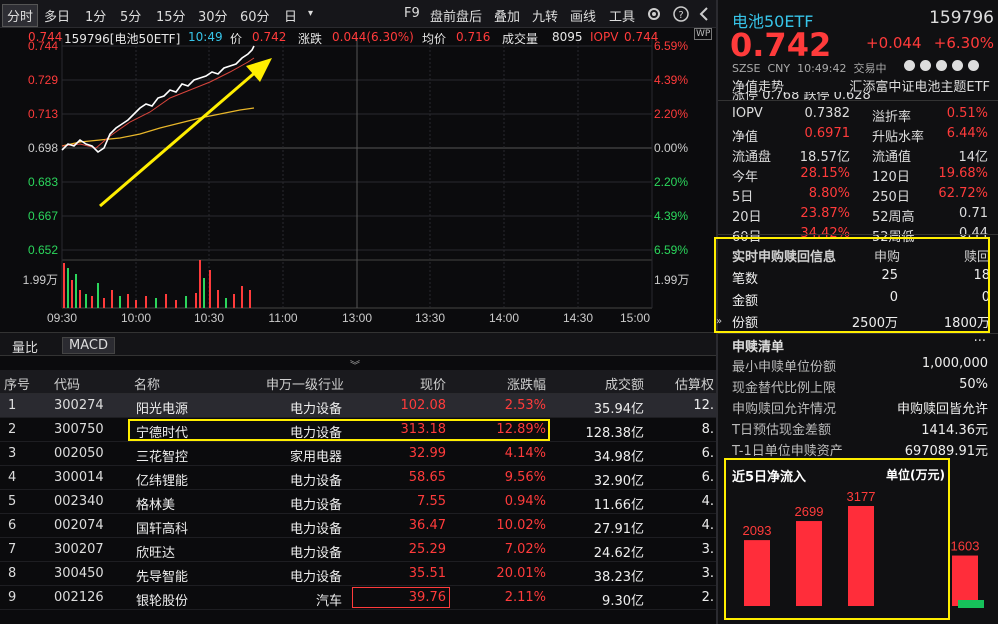  What do you see at coordinates (861, 214) in the screenshot?
I see `stat-row: 20日23.87%52周高0.71` at bounding box center [861, 214].